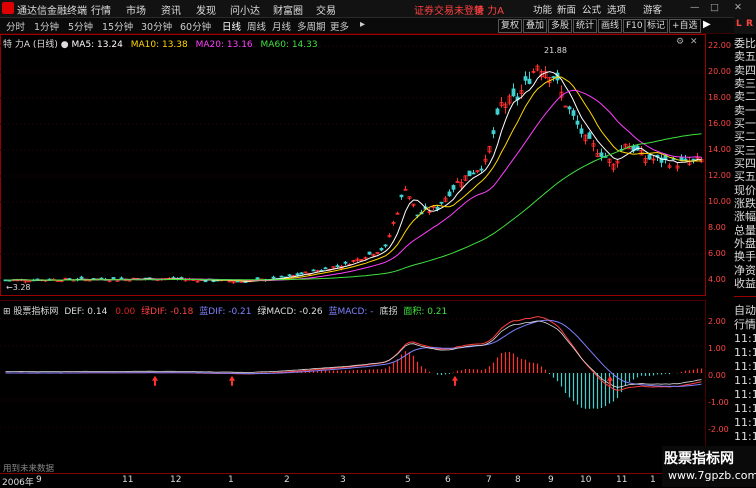 This screenshot has height=488, width=756. Describe the element at coordinates (591, 9) in the screenshot. I see `menu-formula: 公式` at that location.